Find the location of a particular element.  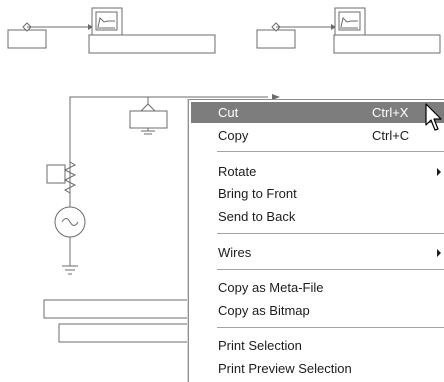

ground-symbol is located at coordinates (70, 270).